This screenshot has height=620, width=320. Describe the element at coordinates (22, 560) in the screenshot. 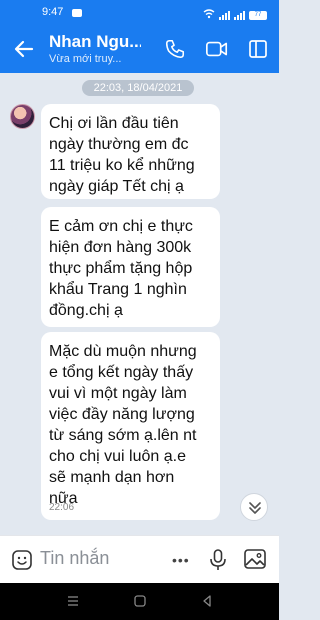

I see `emoji-icon` at that location.